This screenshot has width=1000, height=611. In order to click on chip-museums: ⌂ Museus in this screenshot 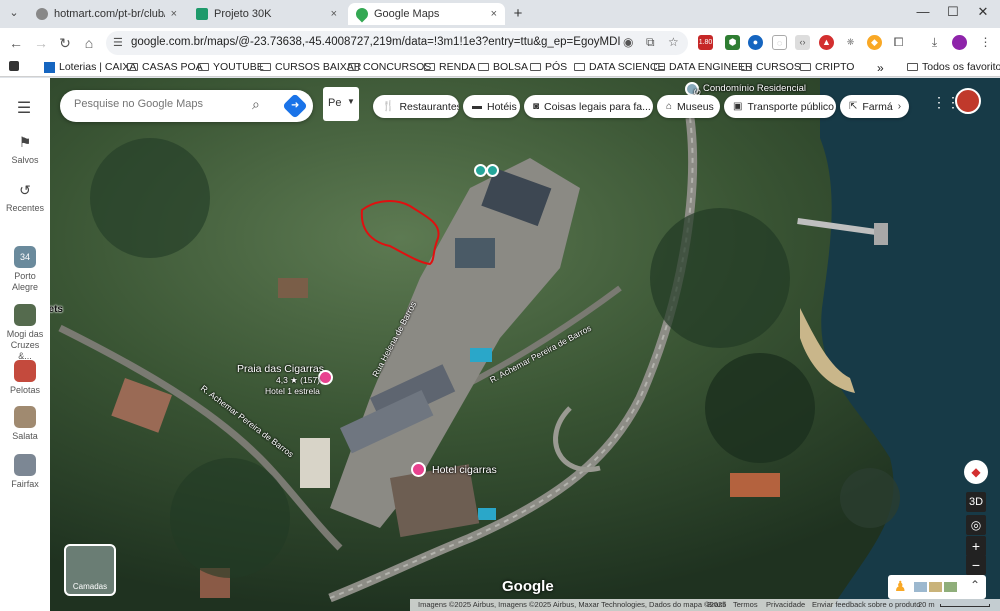, I will do `click(688, 106)`.